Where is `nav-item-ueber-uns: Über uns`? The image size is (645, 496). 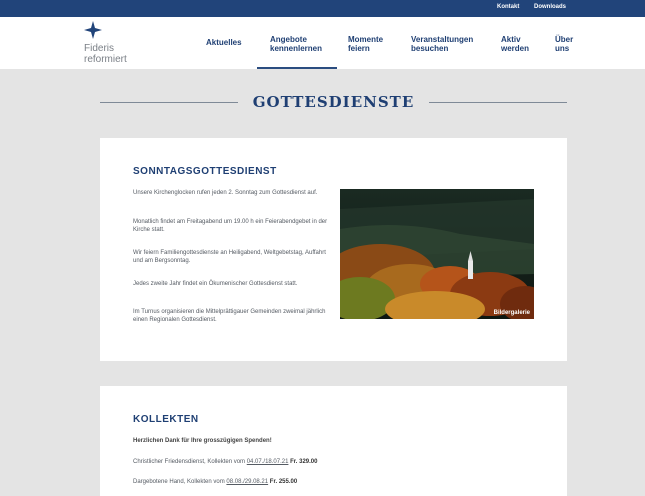
nav-item-ueber-uns: Über uns is located at coordinates (564, 44).